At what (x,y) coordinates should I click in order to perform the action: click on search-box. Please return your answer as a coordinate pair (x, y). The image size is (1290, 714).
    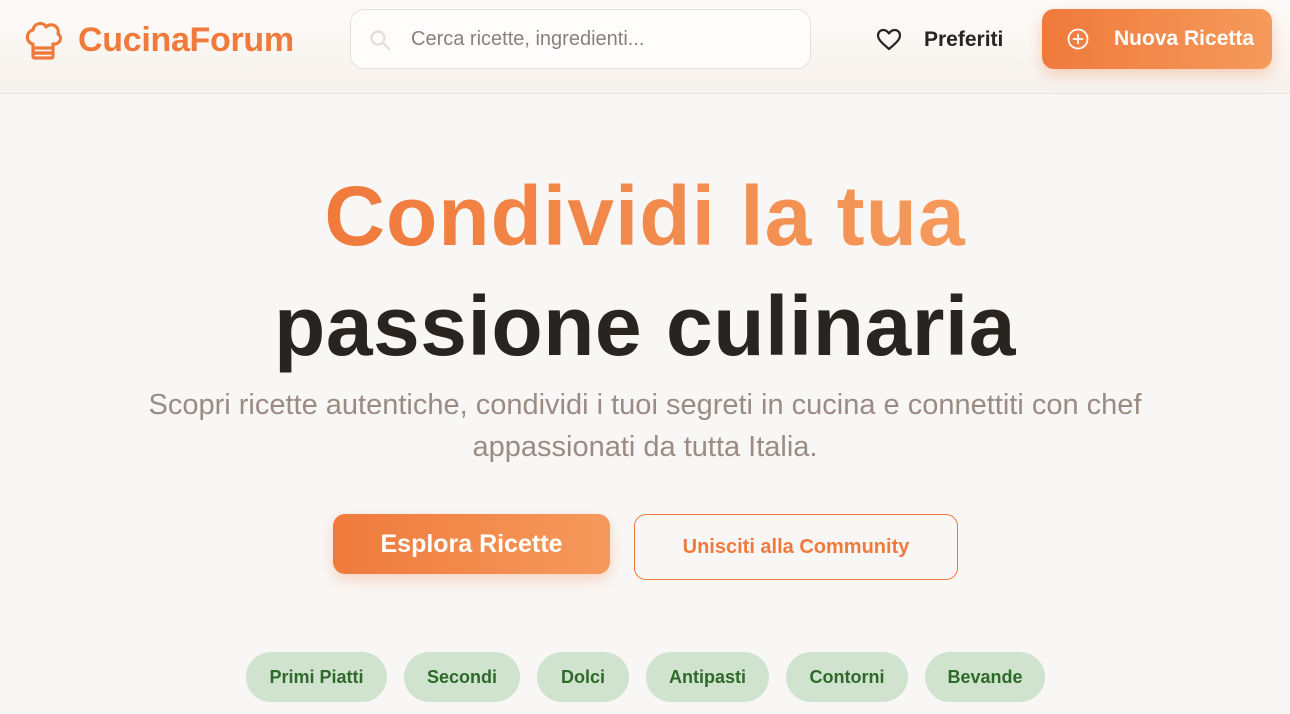
    Looking at the image, I should click on (580, 39).